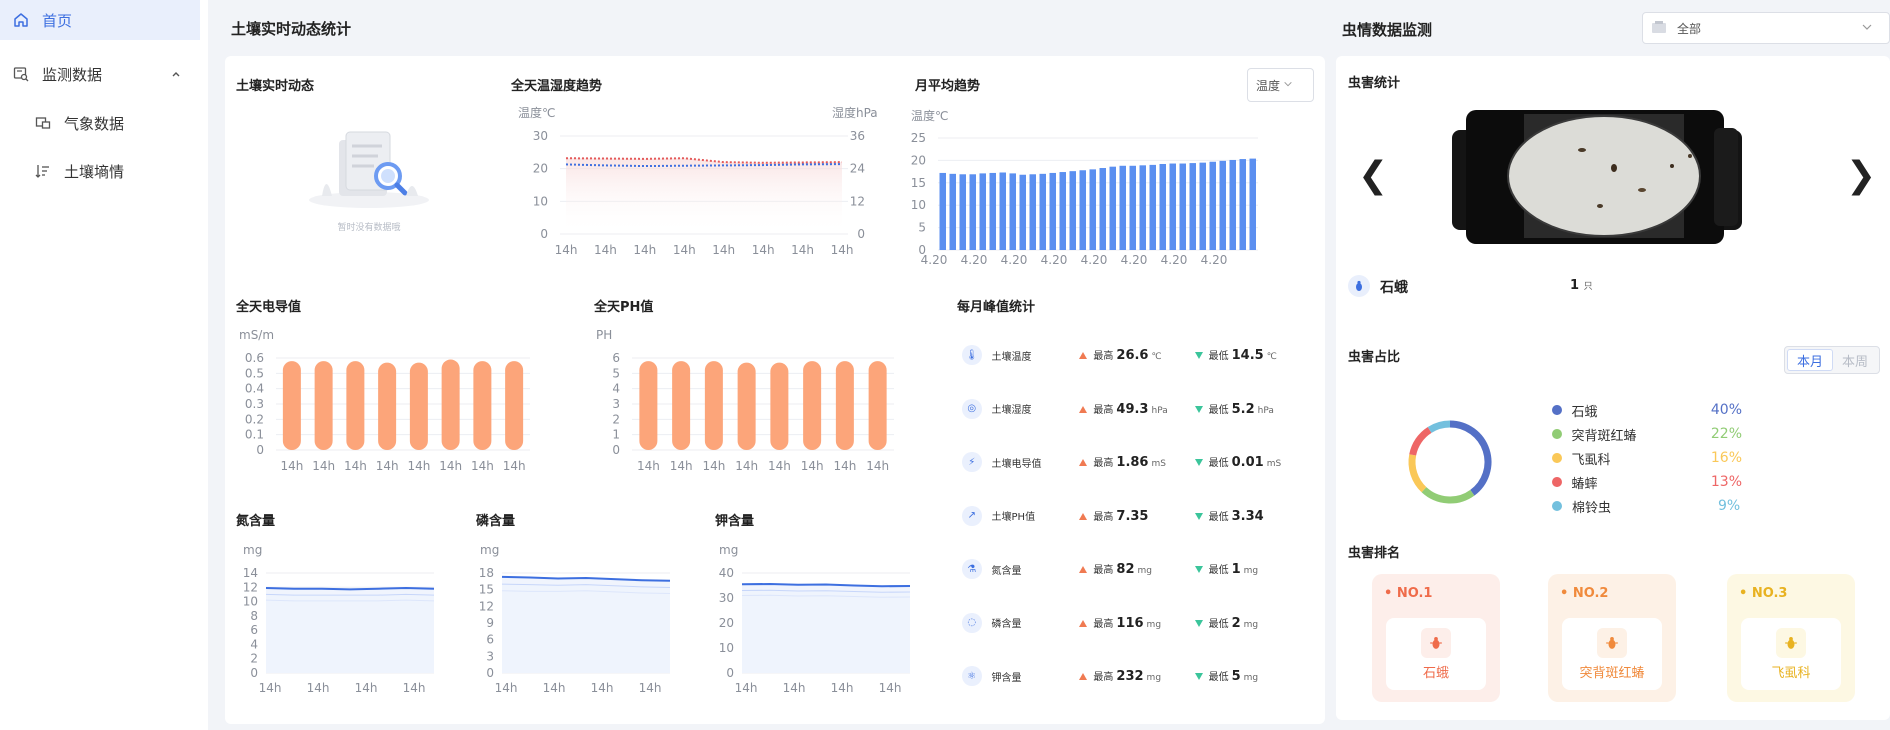 The image size is (1890, 730). Describe the element at coordinates (1198, 569) in the screenshot. I see `down-arrow-icon` at that location.